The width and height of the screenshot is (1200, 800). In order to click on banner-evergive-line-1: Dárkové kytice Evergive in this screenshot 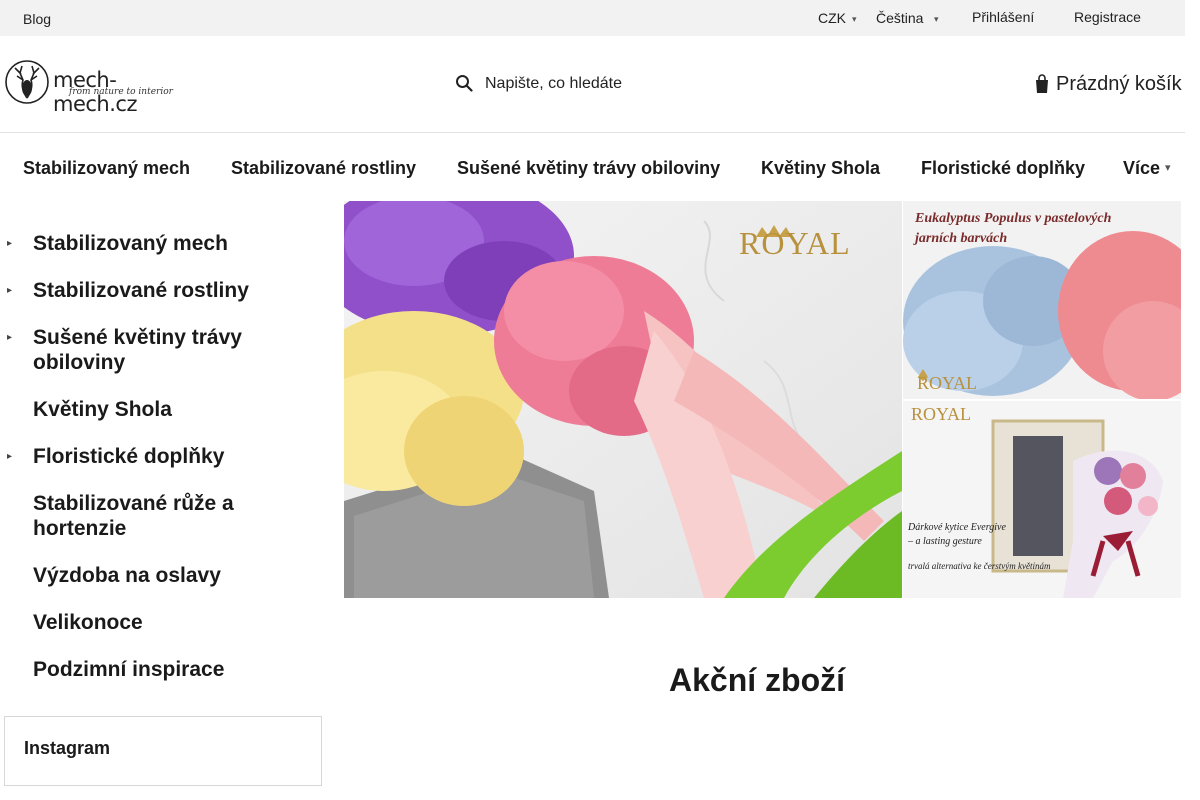, I will do `click(957, 527)`.